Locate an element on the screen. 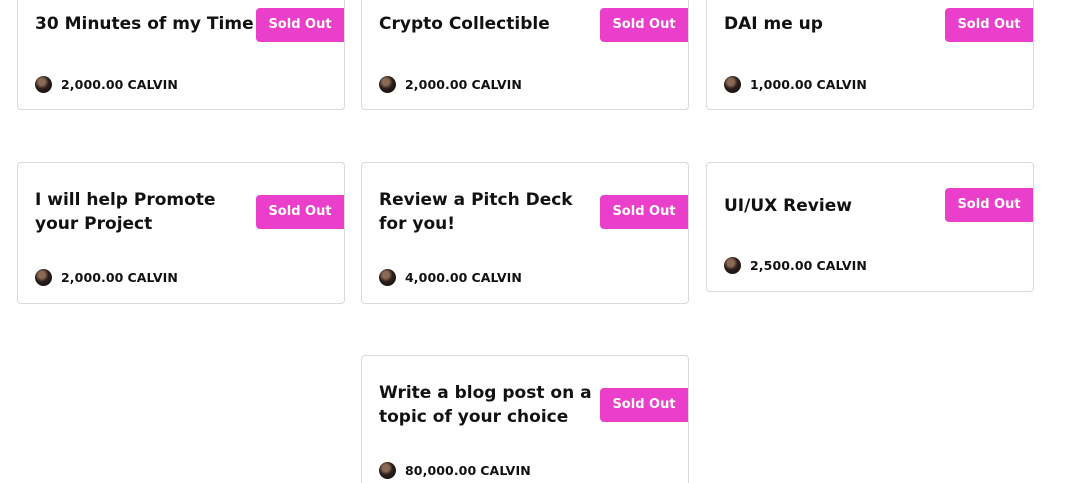 The width and height of the screenshot is (1080, 483). price-amount: 2,500.00 is located at coordinates (781, 265).